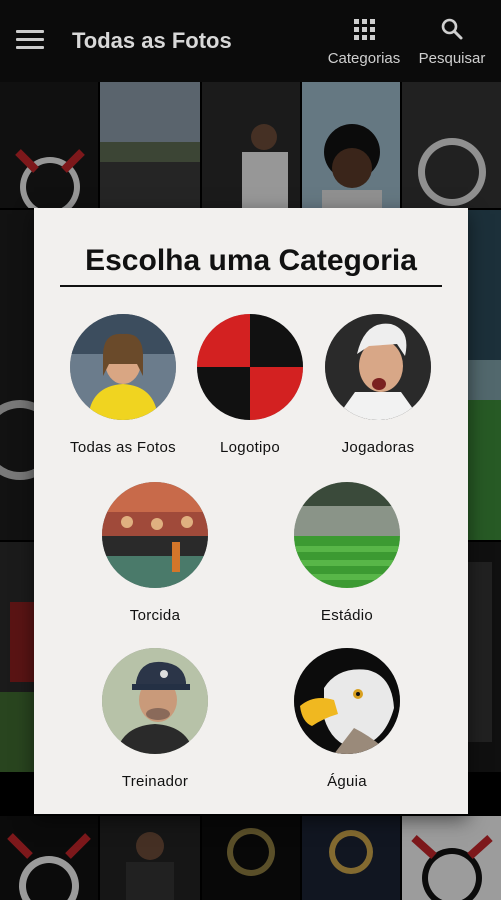 The height and width of the screenshot is (900, 501). What do you see at coordinates (347, 781) in the screenshot?
I see `category-label: Águia` at bounding box center [347, 781].